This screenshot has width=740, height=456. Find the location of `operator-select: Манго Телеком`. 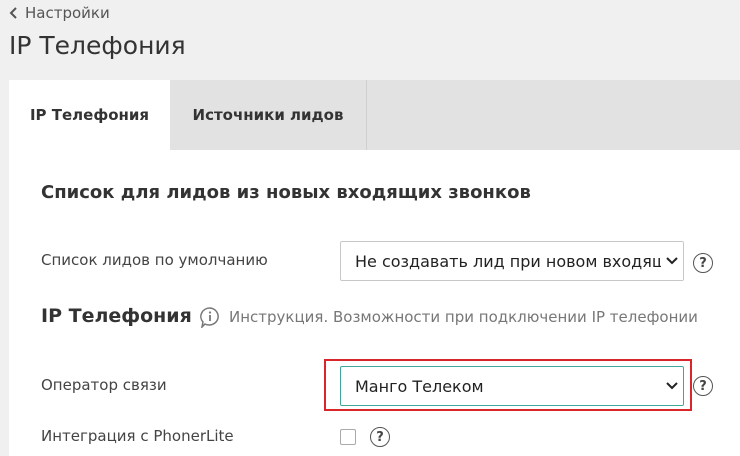

operator-select: Манго Телеком is located at coordinates (512, 386).